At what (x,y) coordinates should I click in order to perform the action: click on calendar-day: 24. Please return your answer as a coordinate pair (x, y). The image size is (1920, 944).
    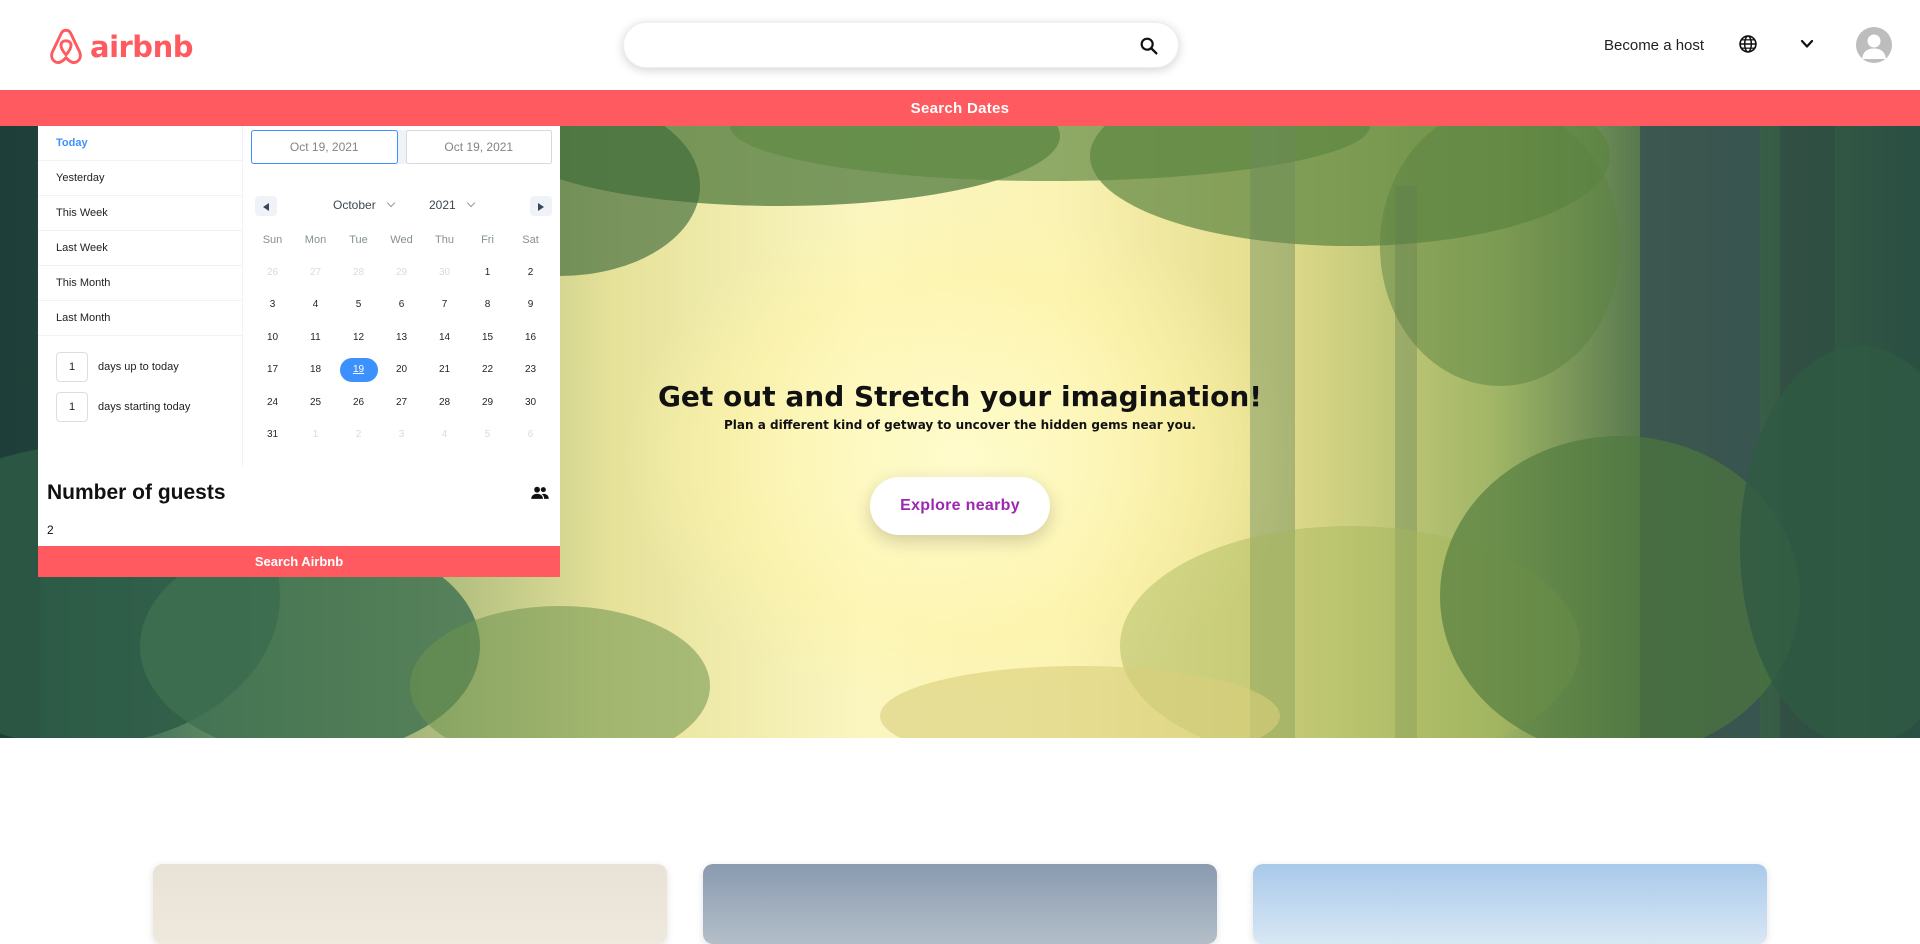
    Looking at the image, I should click on (272, 402).